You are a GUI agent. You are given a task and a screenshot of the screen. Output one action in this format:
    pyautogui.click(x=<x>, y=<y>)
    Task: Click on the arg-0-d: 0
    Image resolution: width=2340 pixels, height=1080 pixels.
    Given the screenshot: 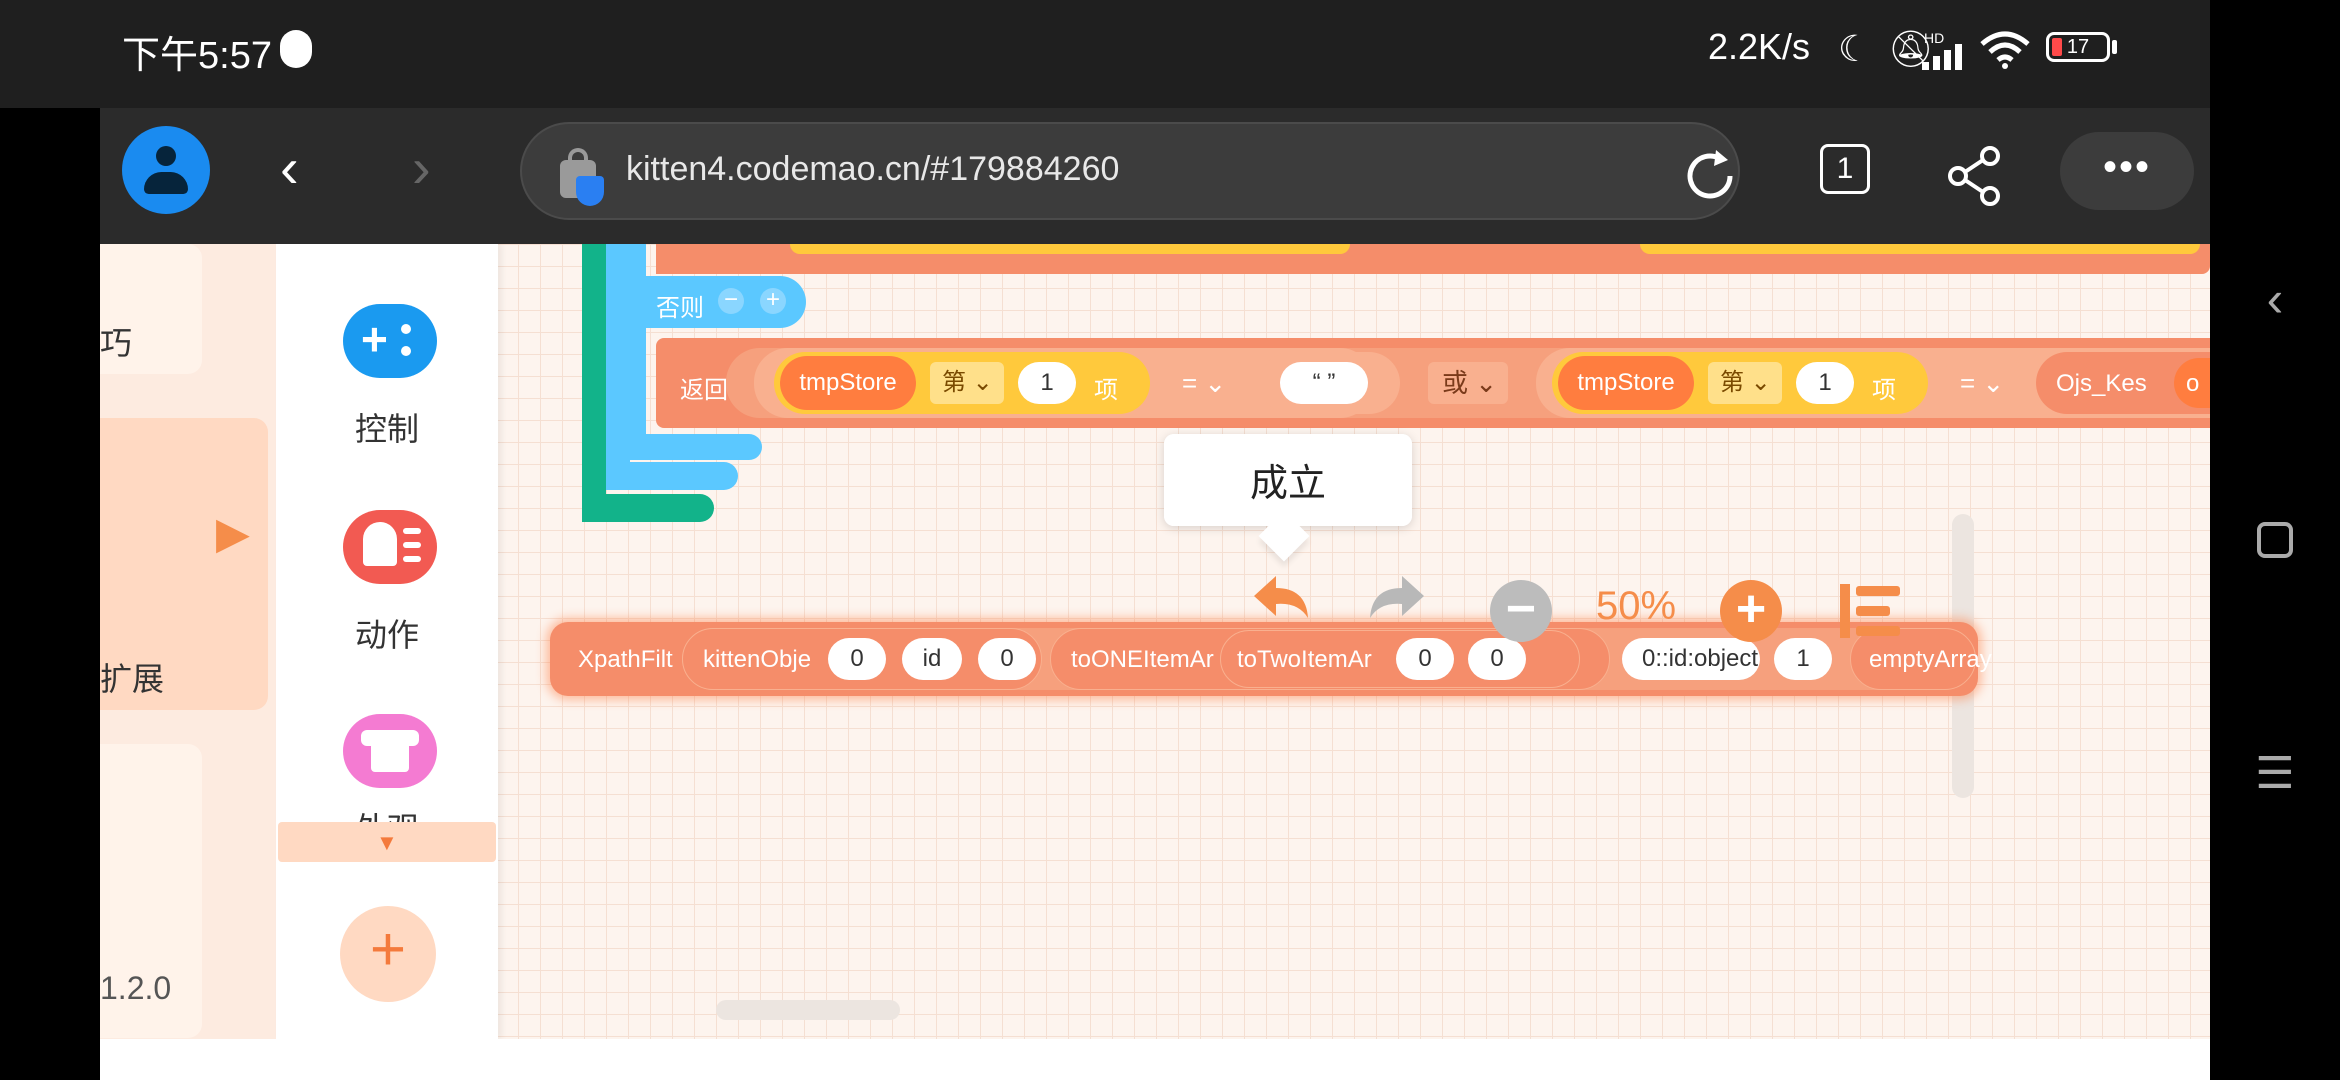 What is the action you would take?
    pyautogui.click(x=1497, y=659)
    